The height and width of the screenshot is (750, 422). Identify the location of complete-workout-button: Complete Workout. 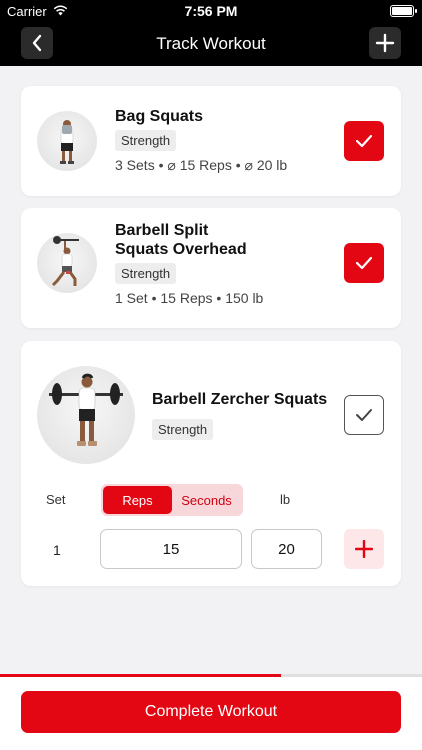
(211, 712).